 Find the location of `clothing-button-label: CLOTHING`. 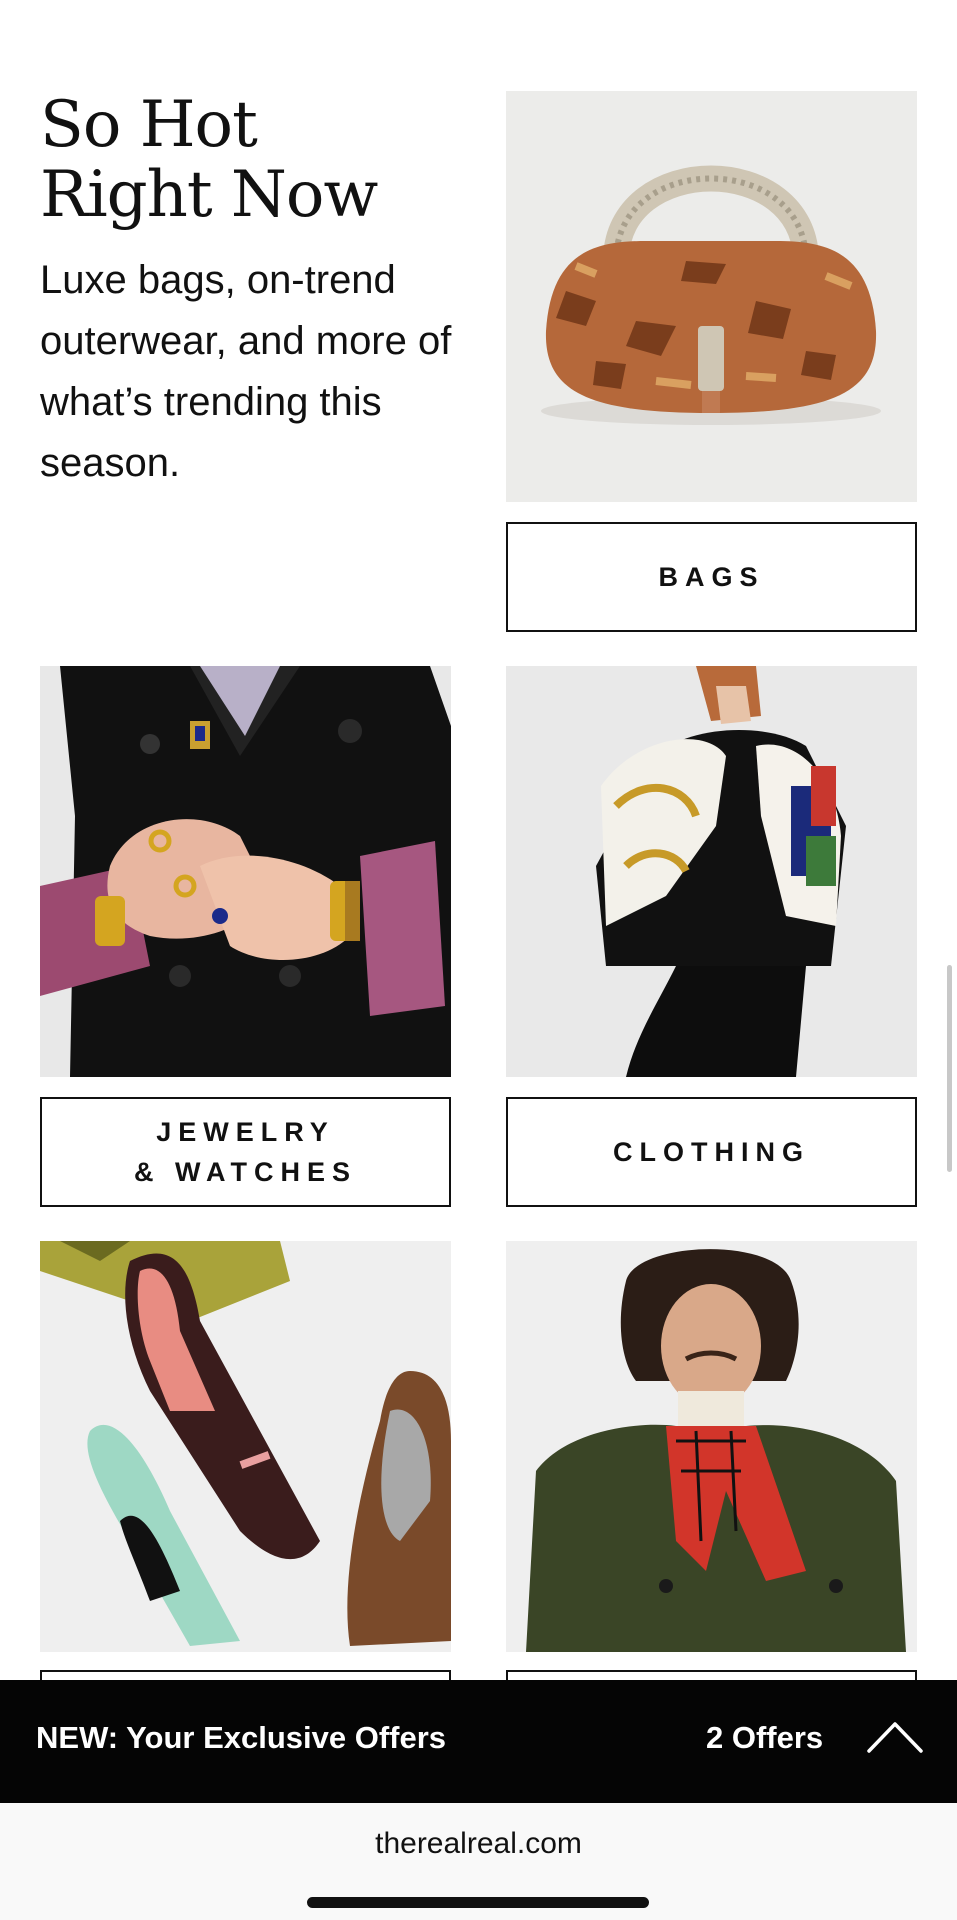

clothing-button-label: CLOTHING is located at coordinates (711, 1152).